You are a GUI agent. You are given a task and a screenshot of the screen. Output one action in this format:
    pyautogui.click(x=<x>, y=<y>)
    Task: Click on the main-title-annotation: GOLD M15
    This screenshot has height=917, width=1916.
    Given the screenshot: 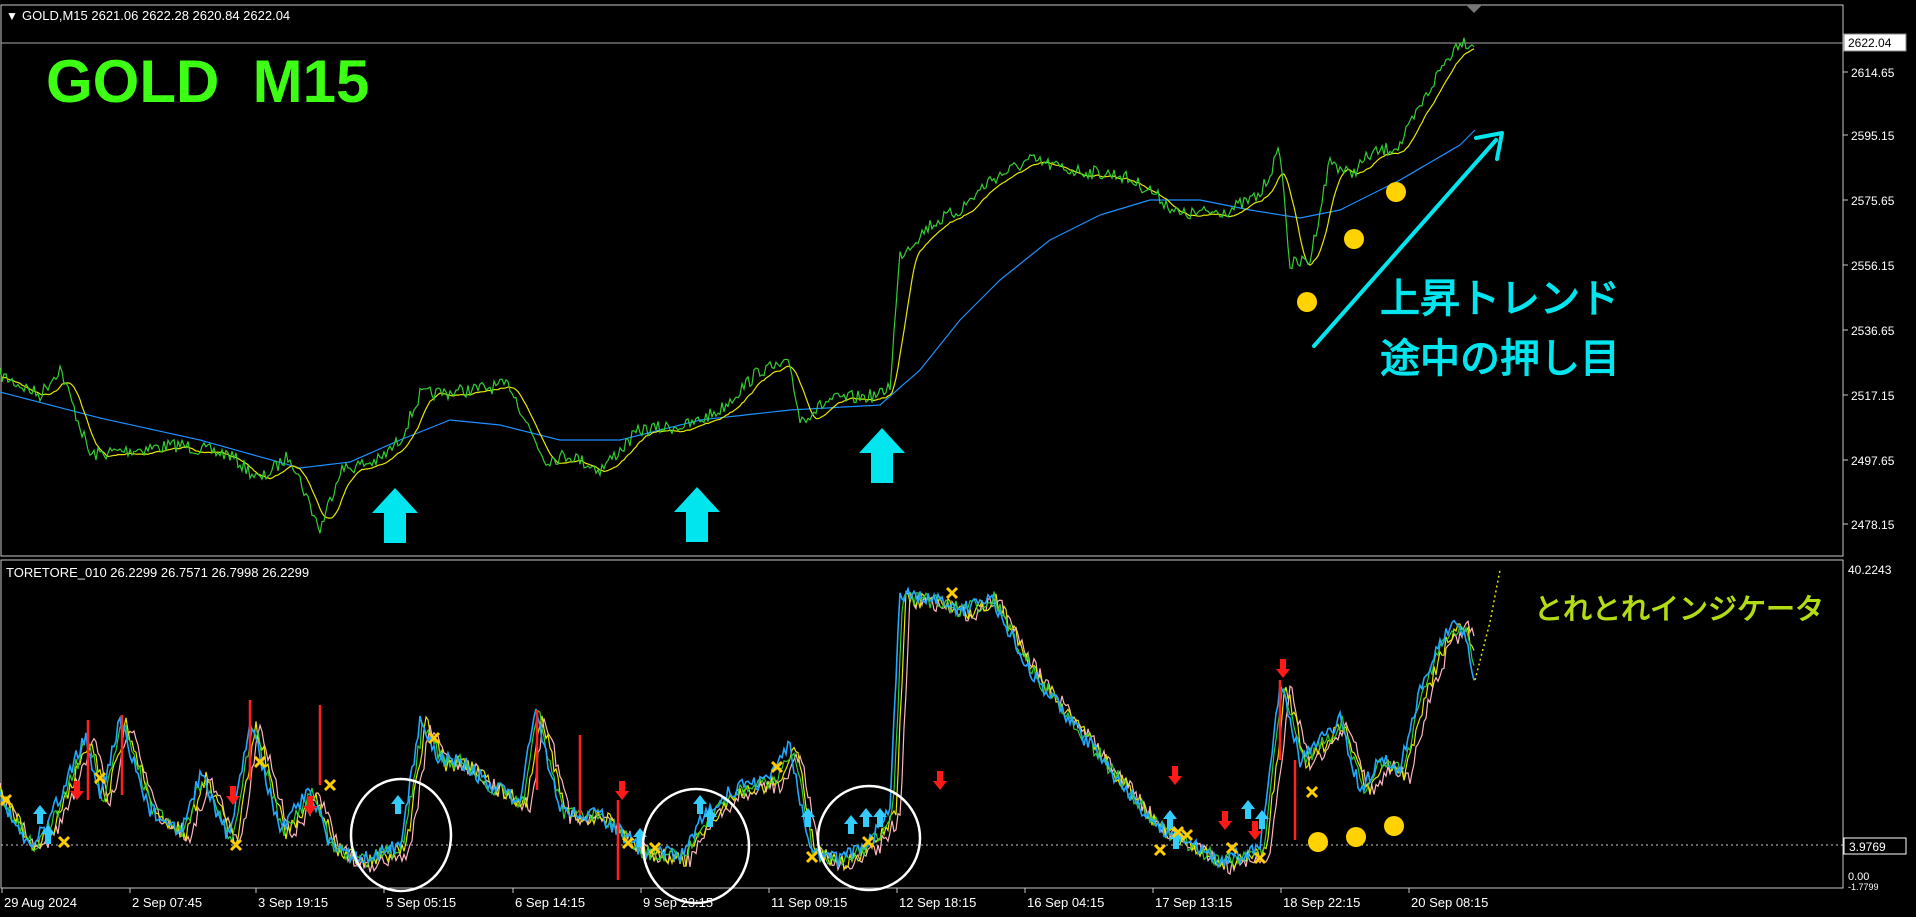 What is the action you would take?
    pyautogui.click(x=207, y=81)
    